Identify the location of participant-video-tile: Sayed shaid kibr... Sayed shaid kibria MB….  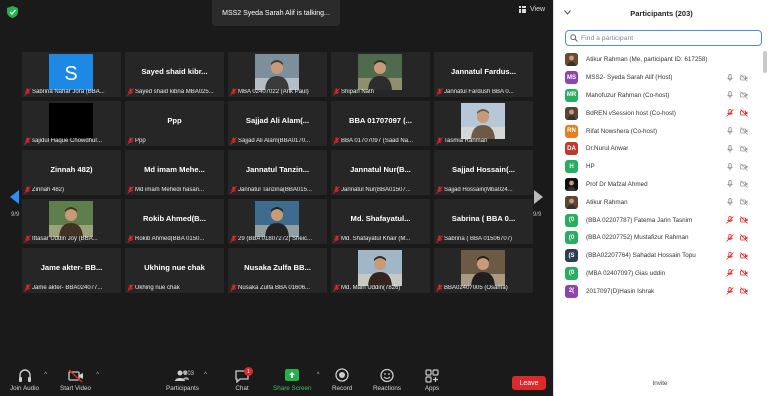
(174, 74).